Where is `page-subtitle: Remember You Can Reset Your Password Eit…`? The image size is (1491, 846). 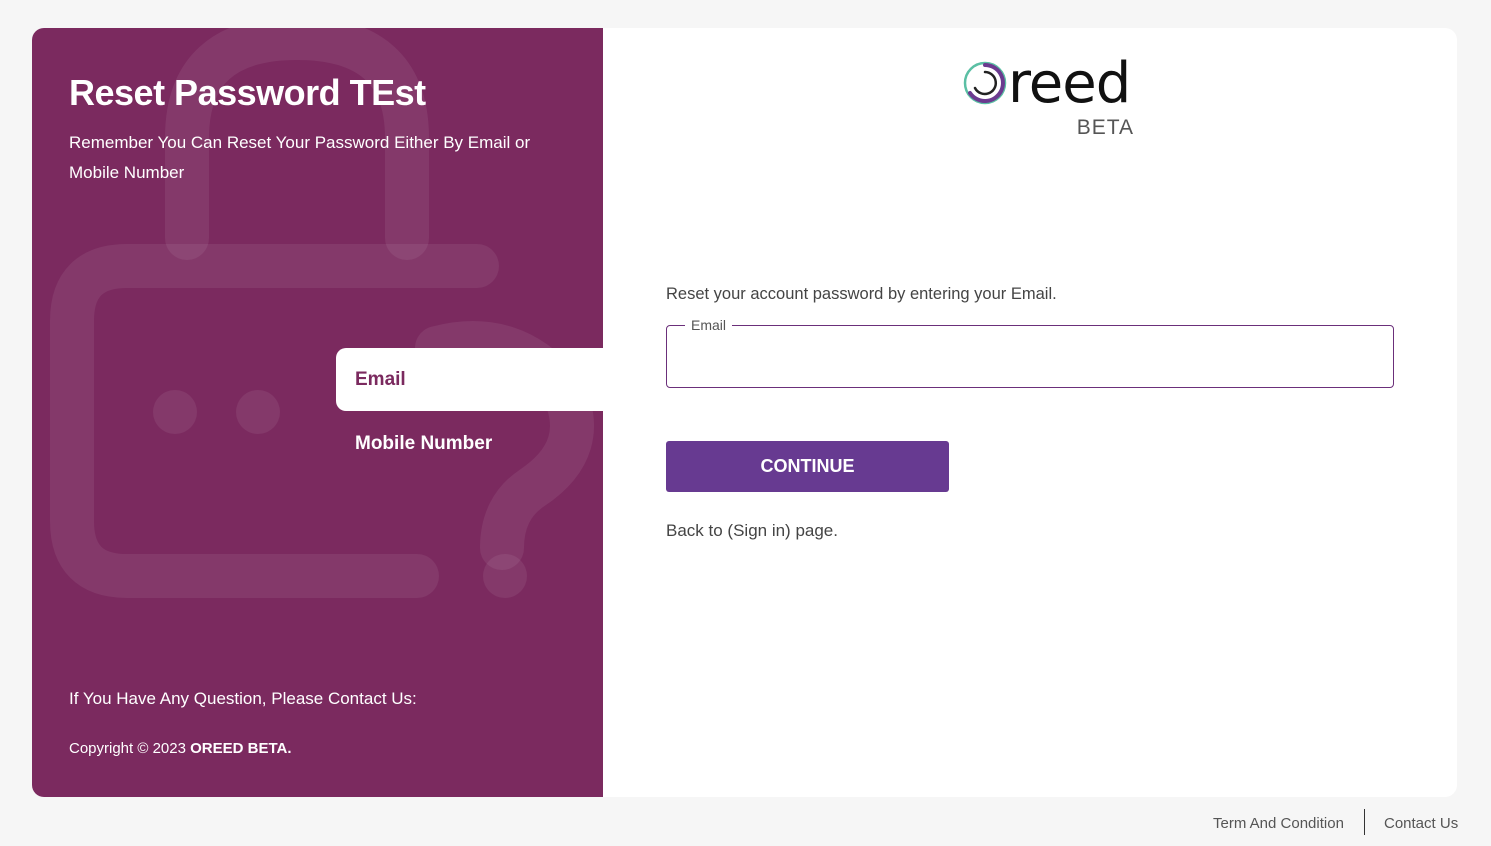 page-subtitle: Remember You Can Reset Your Password Eit… is located at coordinates (300, 157).